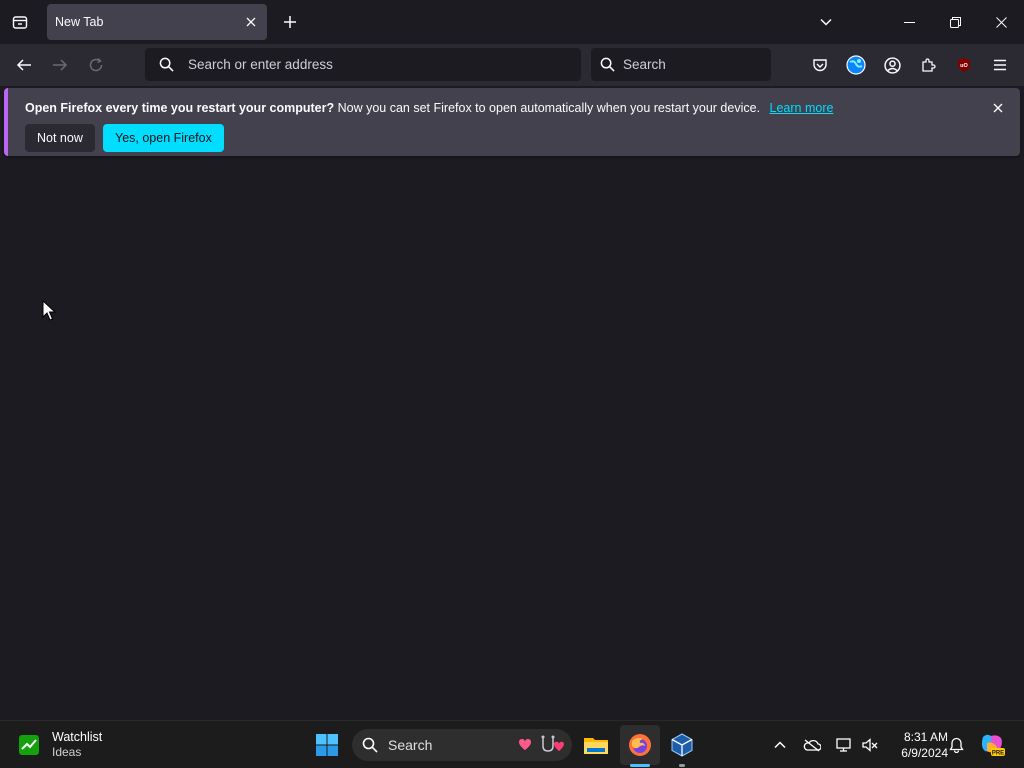 The height and width of the screenshot is (768, 1024). I want to click on extensions-icon, so click(929, 65).